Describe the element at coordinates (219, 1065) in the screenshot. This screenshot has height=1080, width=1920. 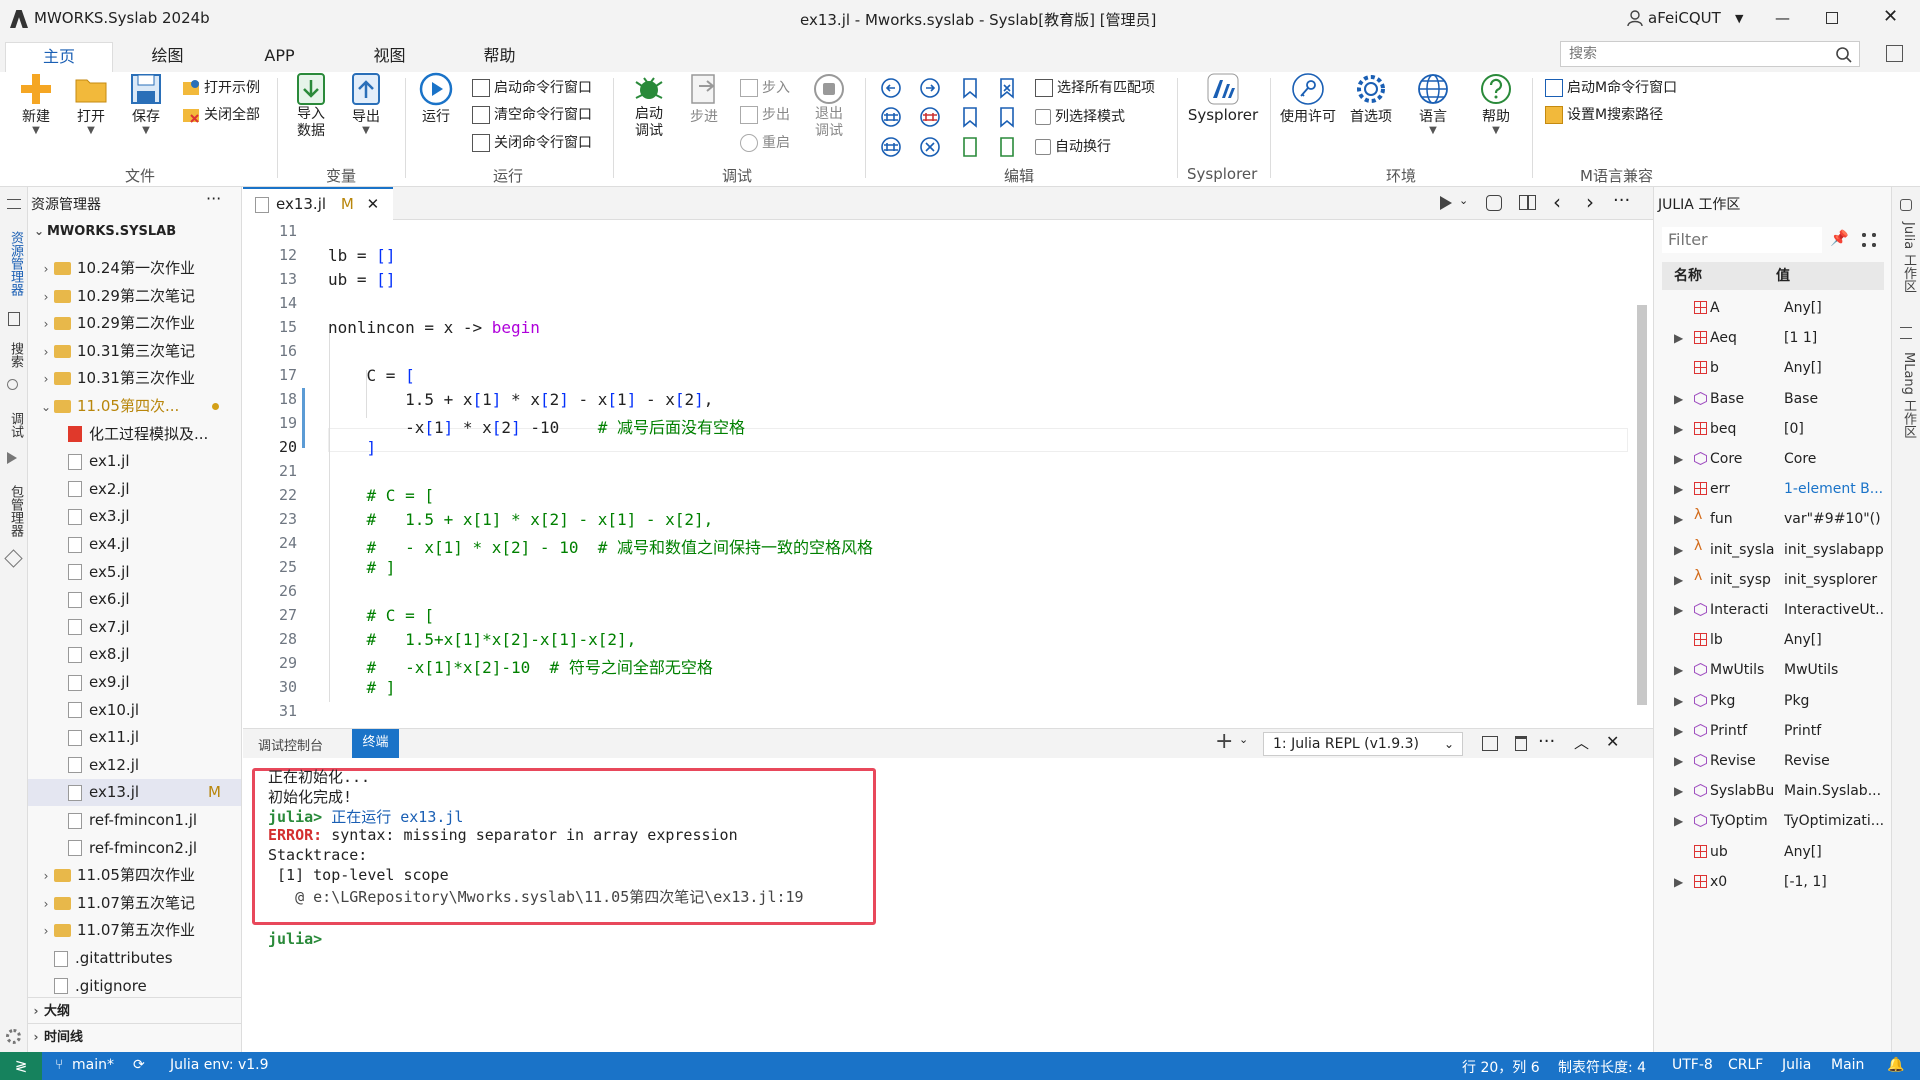
I see `julia-env: Julia env: v1.9` at that location.